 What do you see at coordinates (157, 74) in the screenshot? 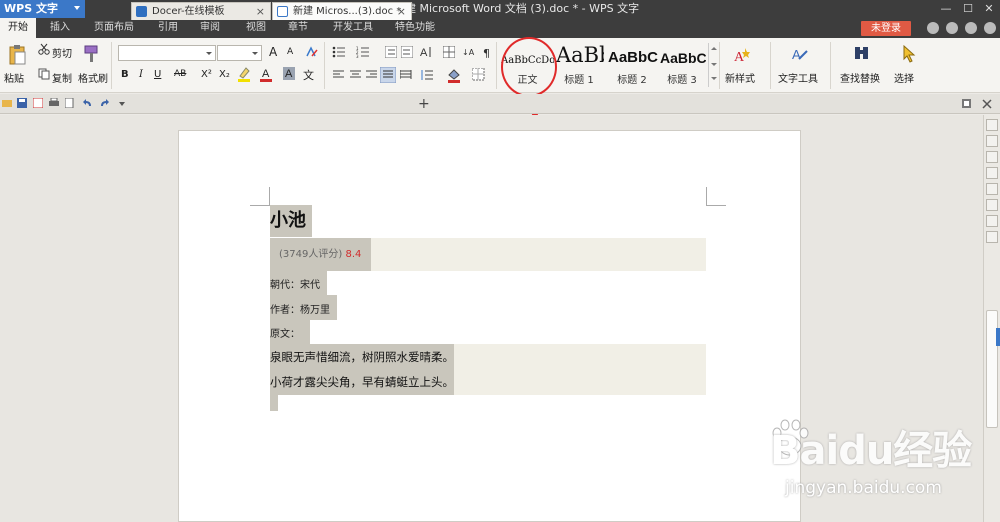
I see `underline-button: U` at bounding box center [157, 74].